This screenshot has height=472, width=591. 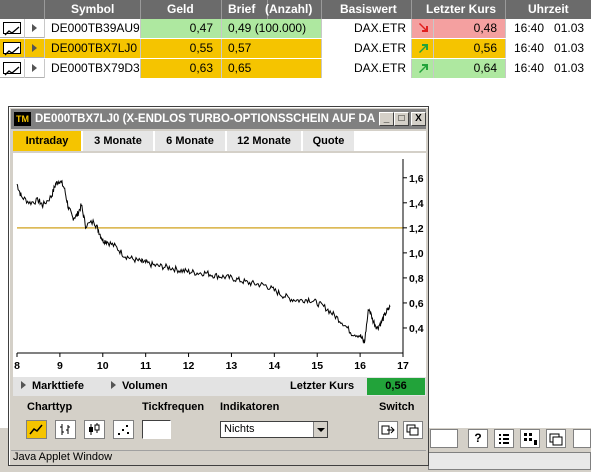 What do you see at coordinates (93, 48) in the screenshot?
I see `symbol-cell: DE000TBX7LJ0` at bounding box center [93, 48].